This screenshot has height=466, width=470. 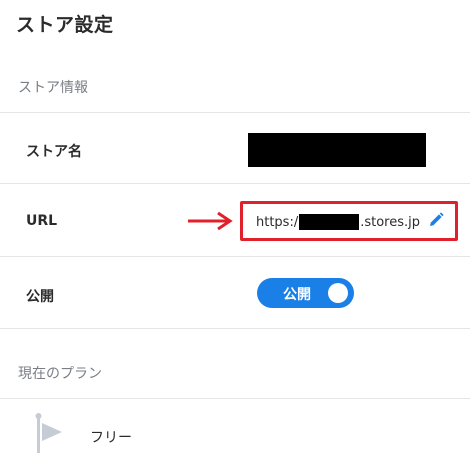 What do you see at coordinates (111, 438) in the screenshot?
I see `plan-name: フリー` at bounding box center [111, 438].